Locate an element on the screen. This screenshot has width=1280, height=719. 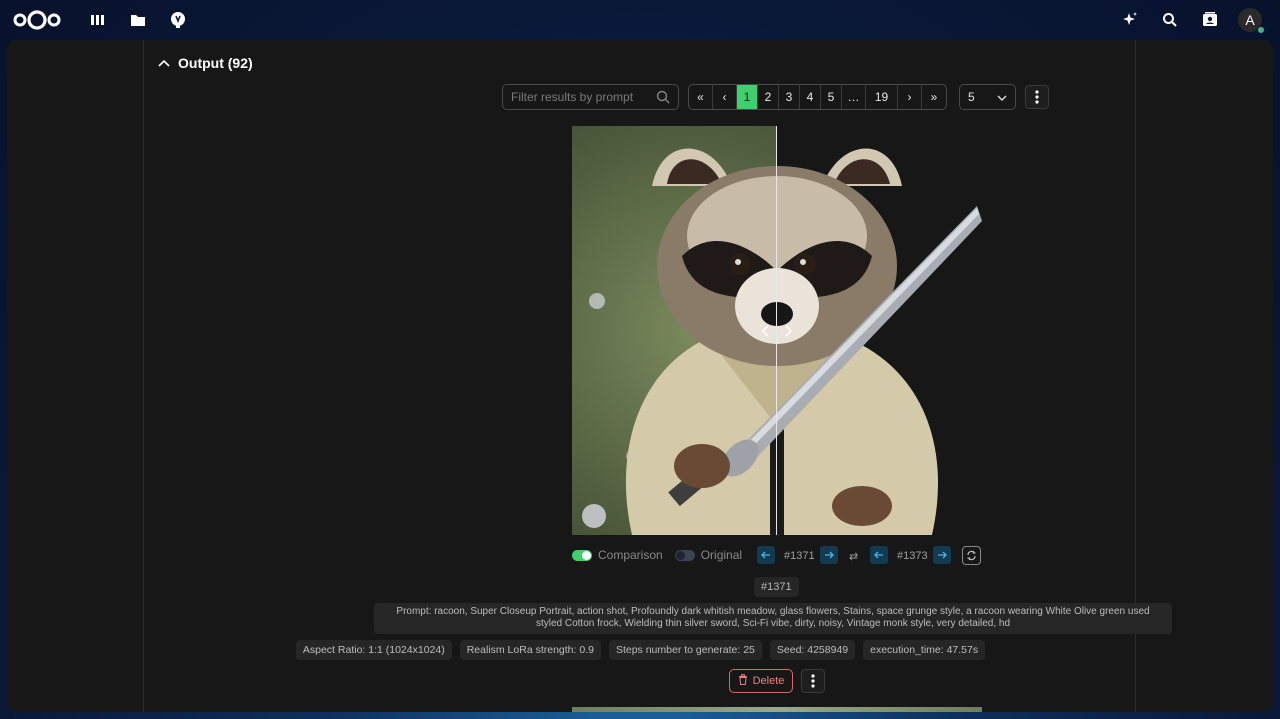
original-label: Original is located at coordinates (721, 555).